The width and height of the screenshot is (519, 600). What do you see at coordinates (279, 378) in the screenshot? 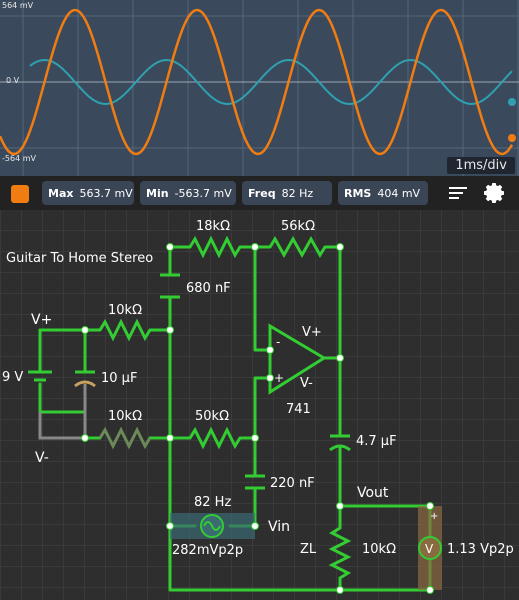
I see `opamp-plus-label: +` at bounding box center [279, 378].